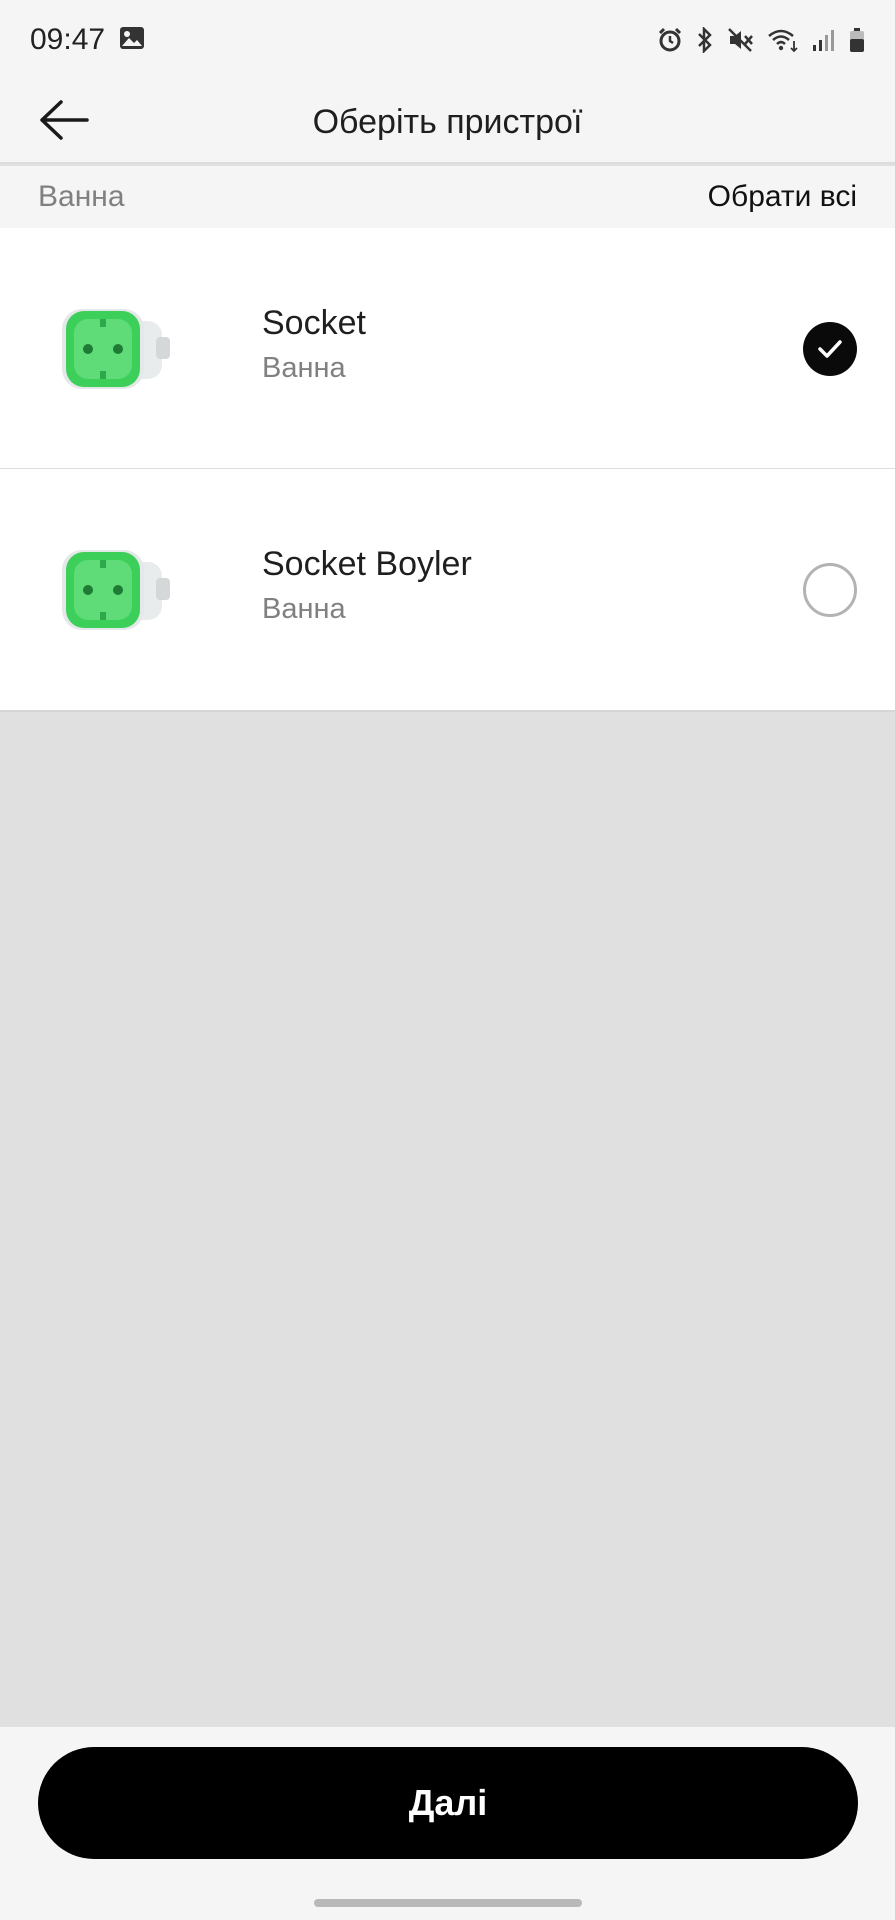 Image resolution: width=895 pixels, height=1920 pixels. I want to click on check-icon, so click(830, 349).